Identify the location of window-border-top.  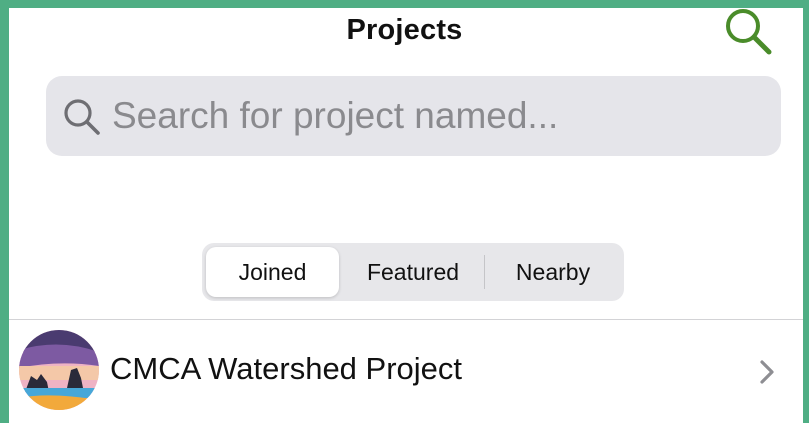
(404, 4).